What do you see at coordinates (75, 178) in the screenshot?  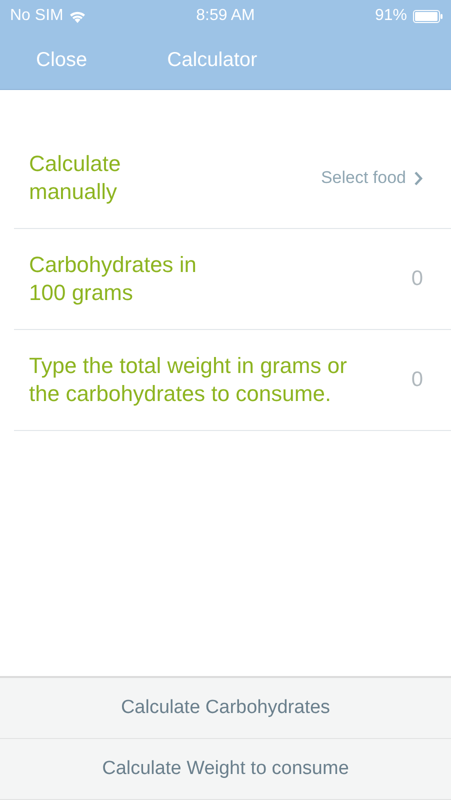 I see `row-label: Calculate manually` at bounding box center [75, 178].